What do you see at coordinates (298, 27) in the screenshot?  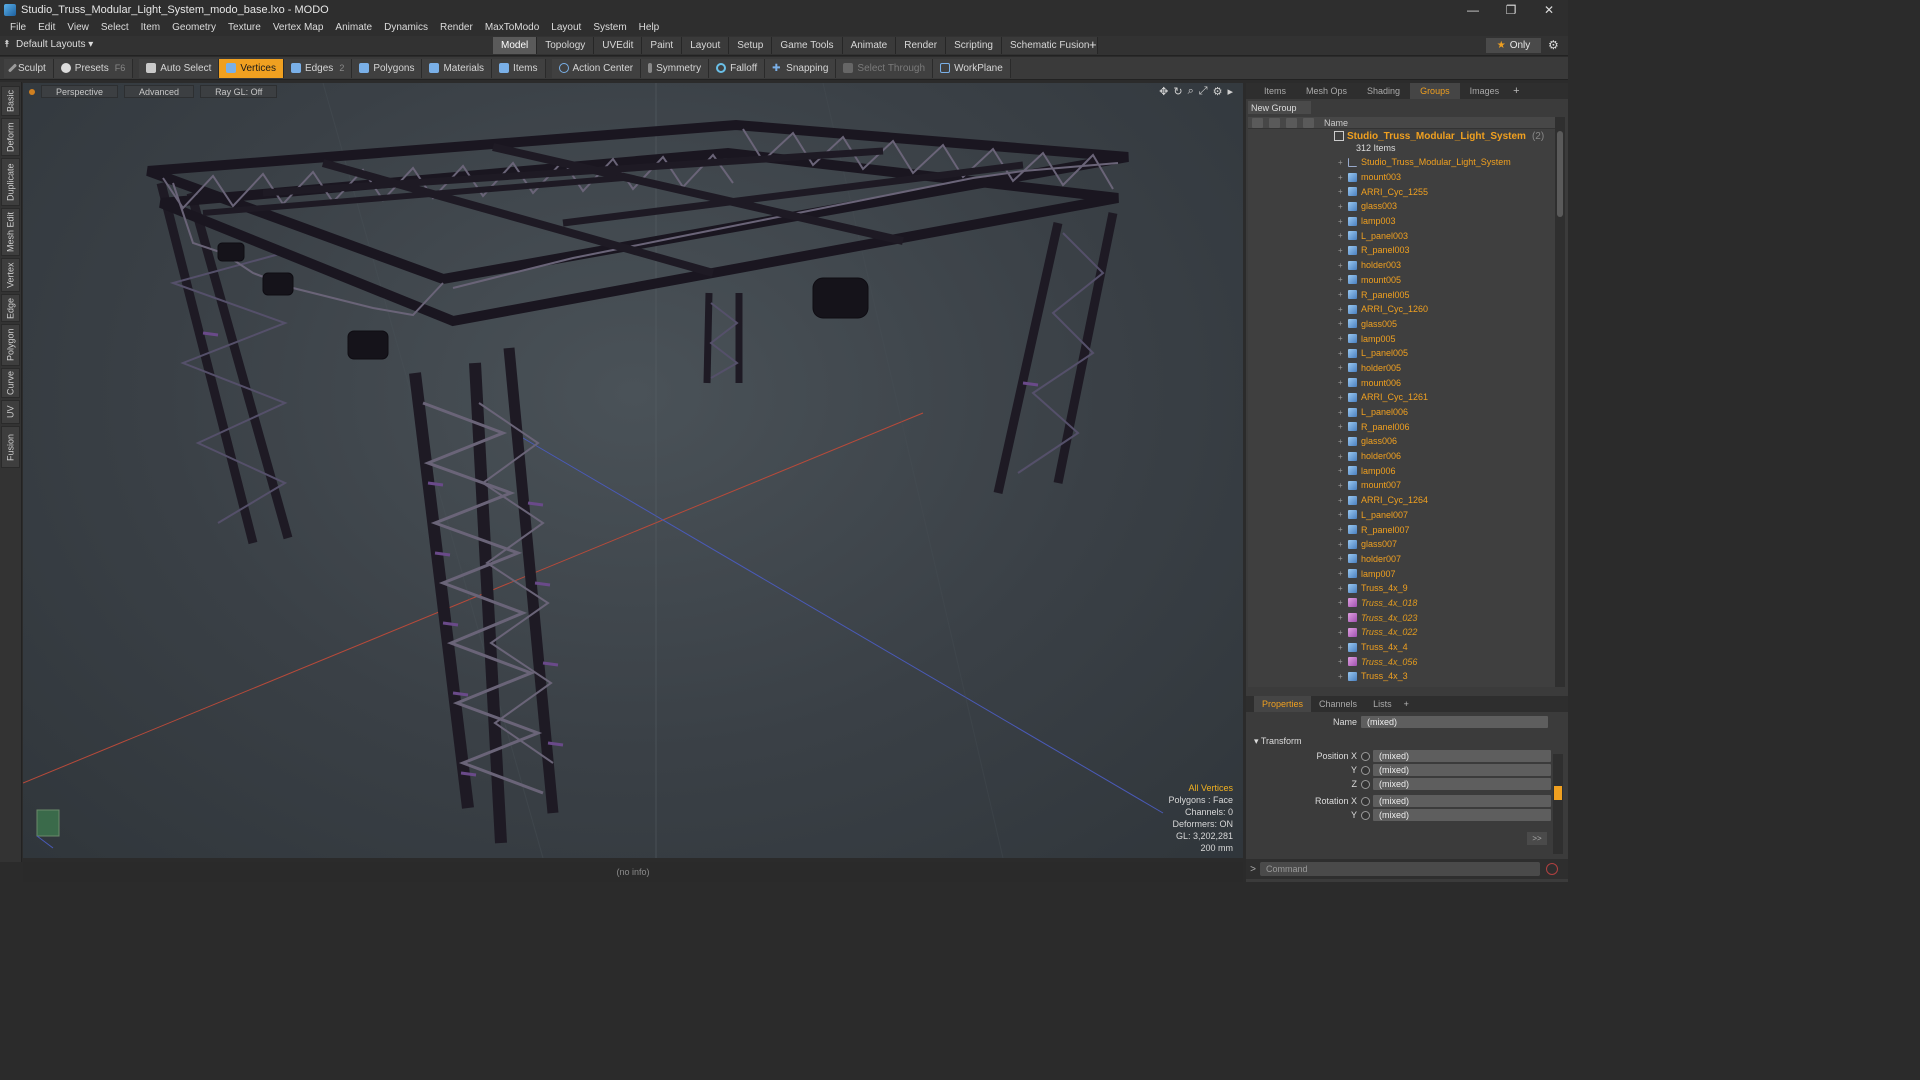 I see `menu-vertex-map: Vertex Map` at bounding box center [298, 27].